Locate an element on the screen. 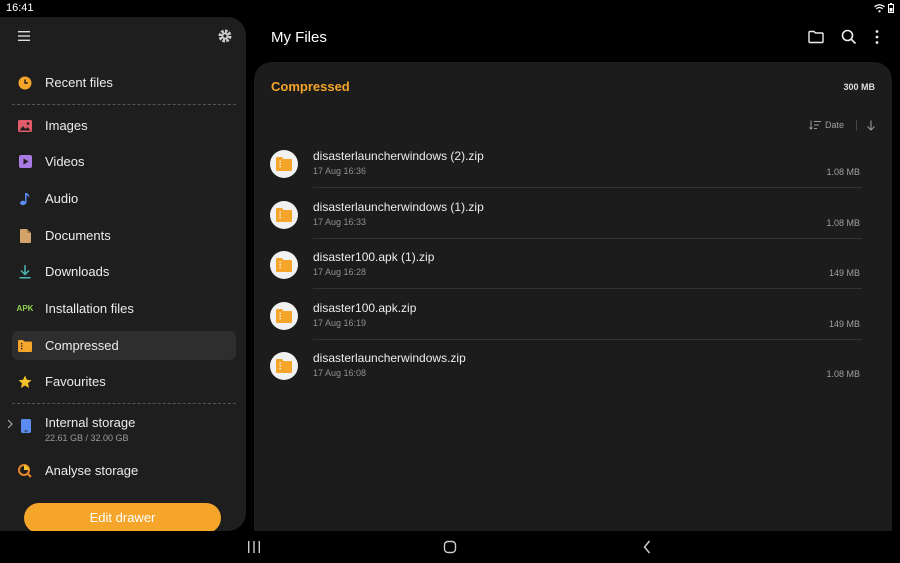 Image resolution: width=900 pixels, height=563 pixels. system-nav-bar is located at coordinates (450, 547).